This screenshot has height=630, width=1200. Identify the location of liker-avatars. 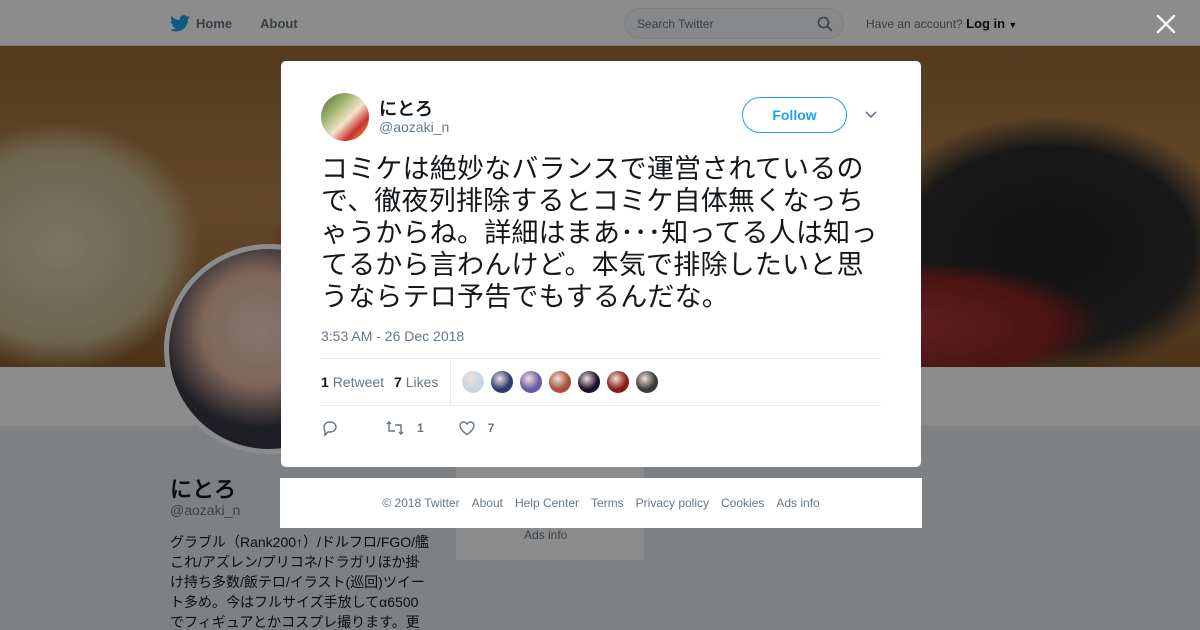
(562, 382).